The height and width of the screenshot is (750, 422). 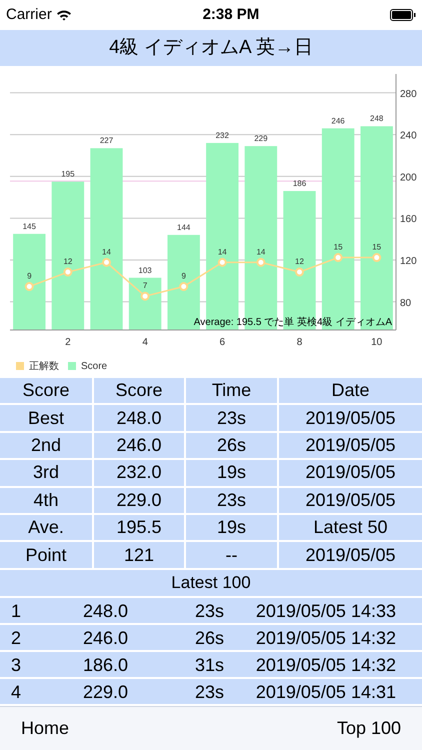 I want to click on row-cell-text: 229.0, so click(x=105, y=692).